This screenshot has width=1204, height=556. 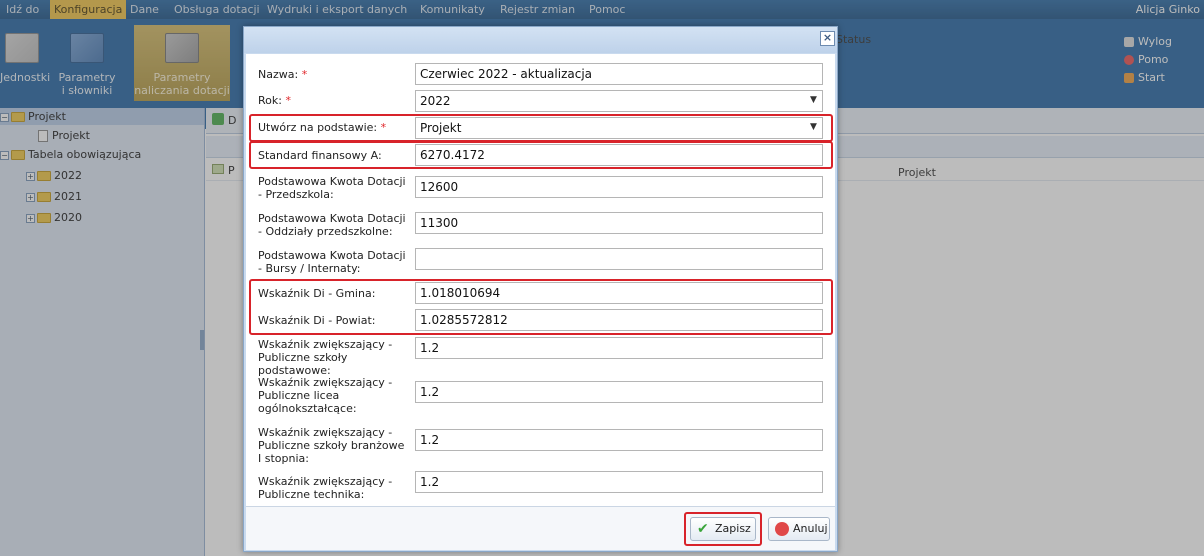 I want to click on dialog-footer: ✔ Zapisz Anuluj, so click(x=540, y=528).